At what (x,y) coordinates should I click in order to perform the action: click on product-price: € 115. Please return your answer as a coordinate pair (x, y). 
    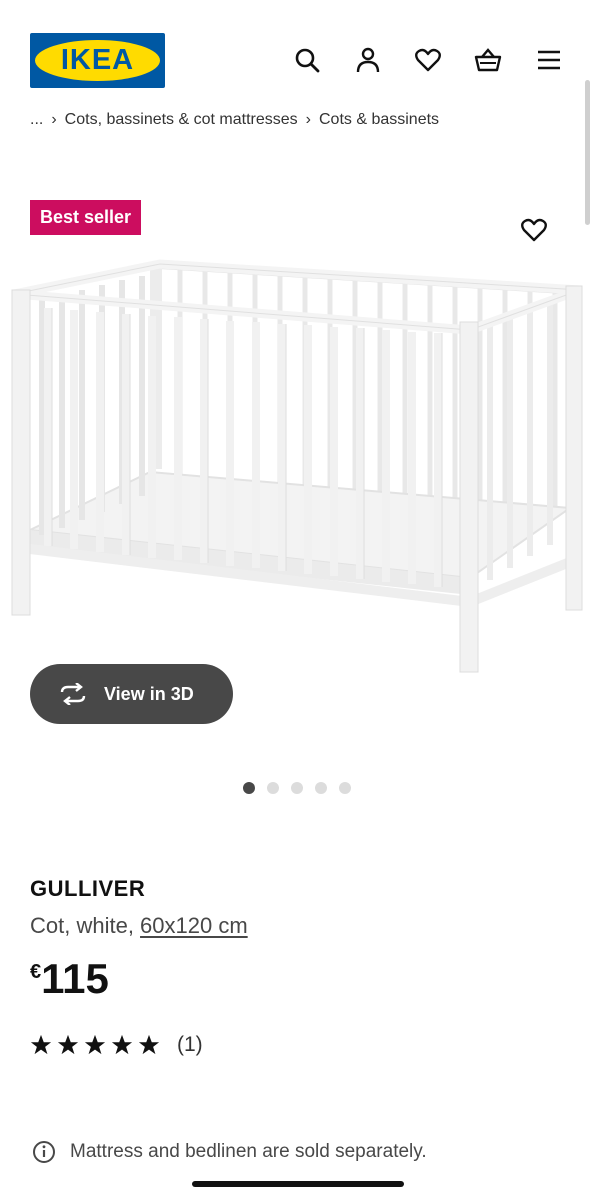
    Looking at the image, I should click on (69, 979).